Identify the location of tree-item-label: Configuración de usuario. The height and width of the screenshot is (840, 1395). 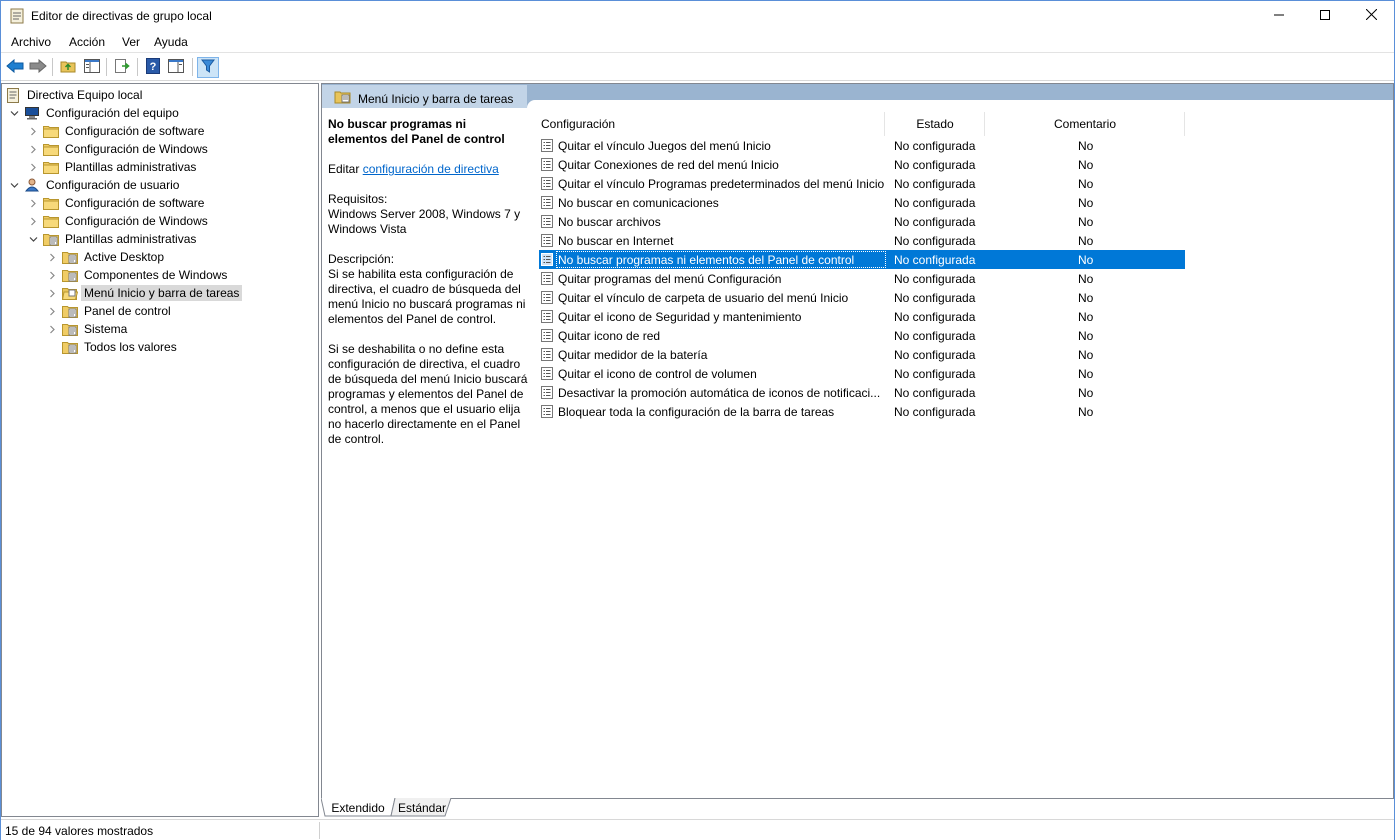
(113, 185).